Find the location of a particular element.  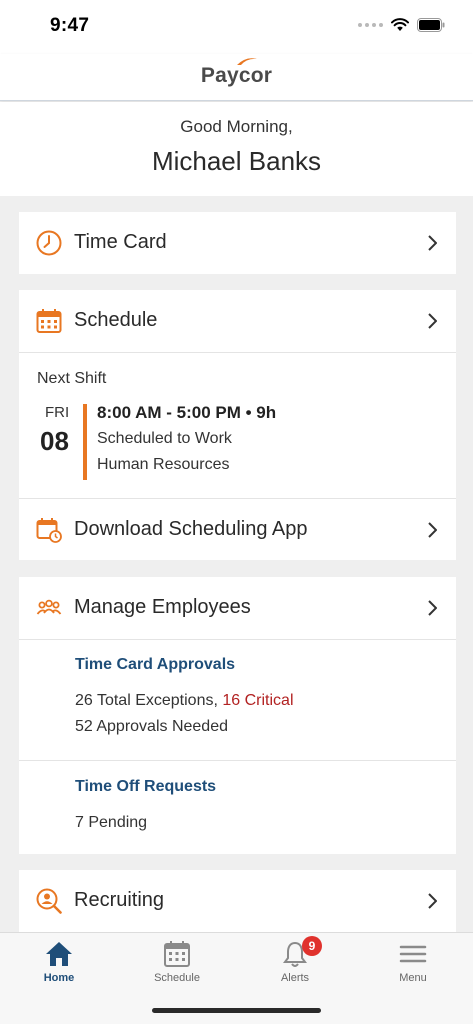

signal-icon is located at coordinates (370, 25).